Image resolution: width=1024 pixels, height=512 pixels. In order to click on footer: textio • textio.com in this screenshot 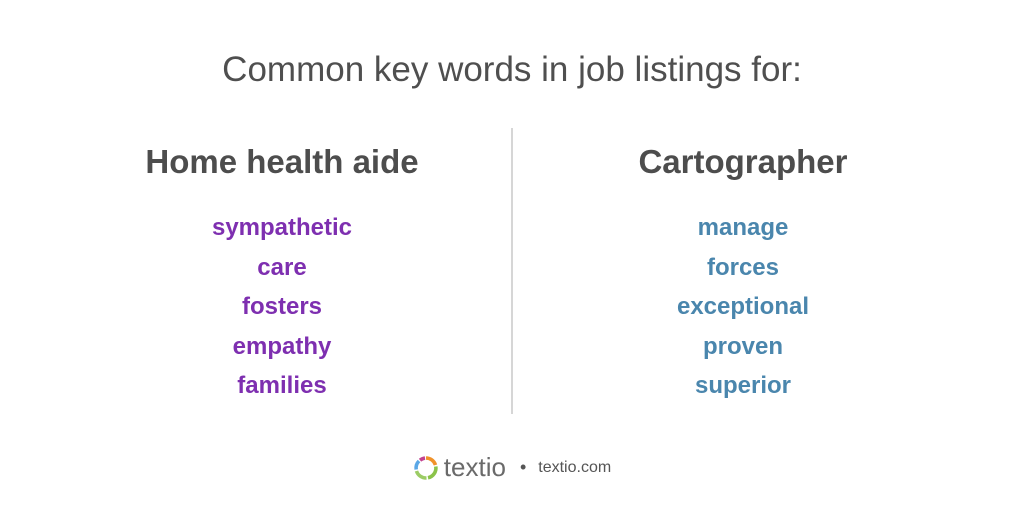, I will do `click(512, 467)`.